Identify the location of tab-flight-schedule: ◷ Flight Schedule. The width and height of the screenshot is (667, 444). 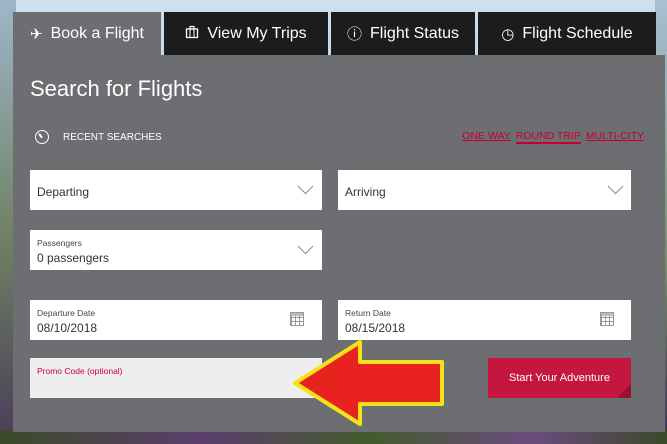
(567, 33).